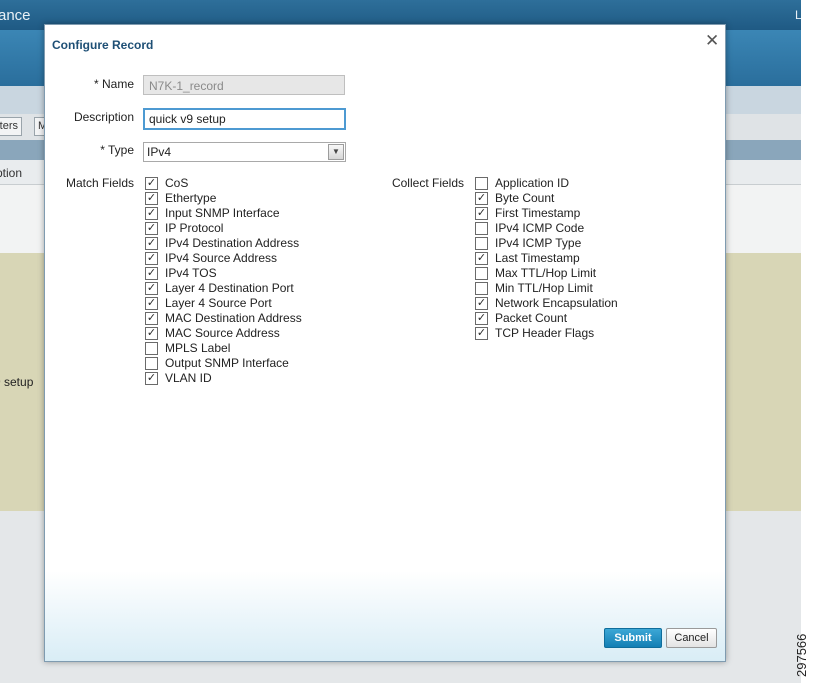  I want to click on type-label: * Type, so click(117, 150).